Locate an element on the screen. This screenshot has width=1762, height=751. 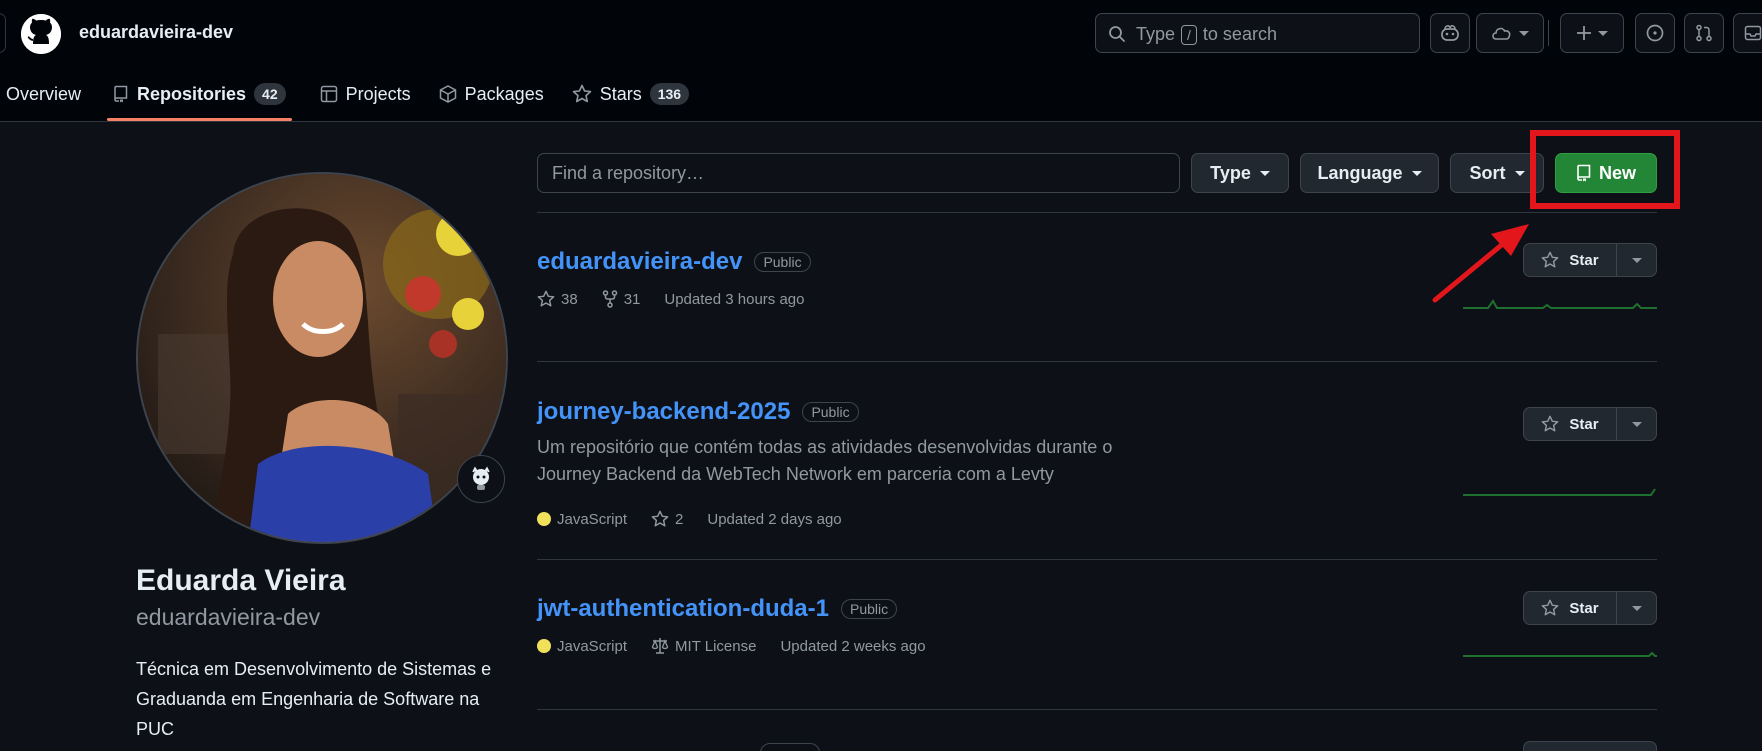
issue-icon is located at coordinates (1655, 33).